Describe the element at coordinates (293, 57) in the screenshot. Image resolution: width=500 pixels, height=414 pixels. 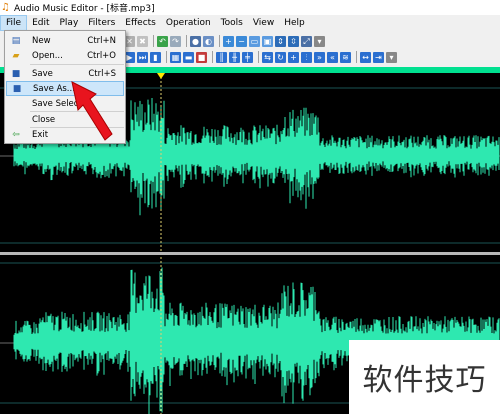
I see `insert-icon: +` at that location.